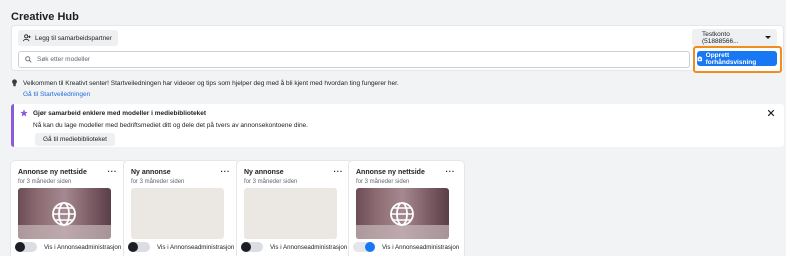  What do you see at coordinates (211, 94) in the screenshot?
I see `getting-started-link: Gå til Startveiledningen` at bounding box center [211, 94].